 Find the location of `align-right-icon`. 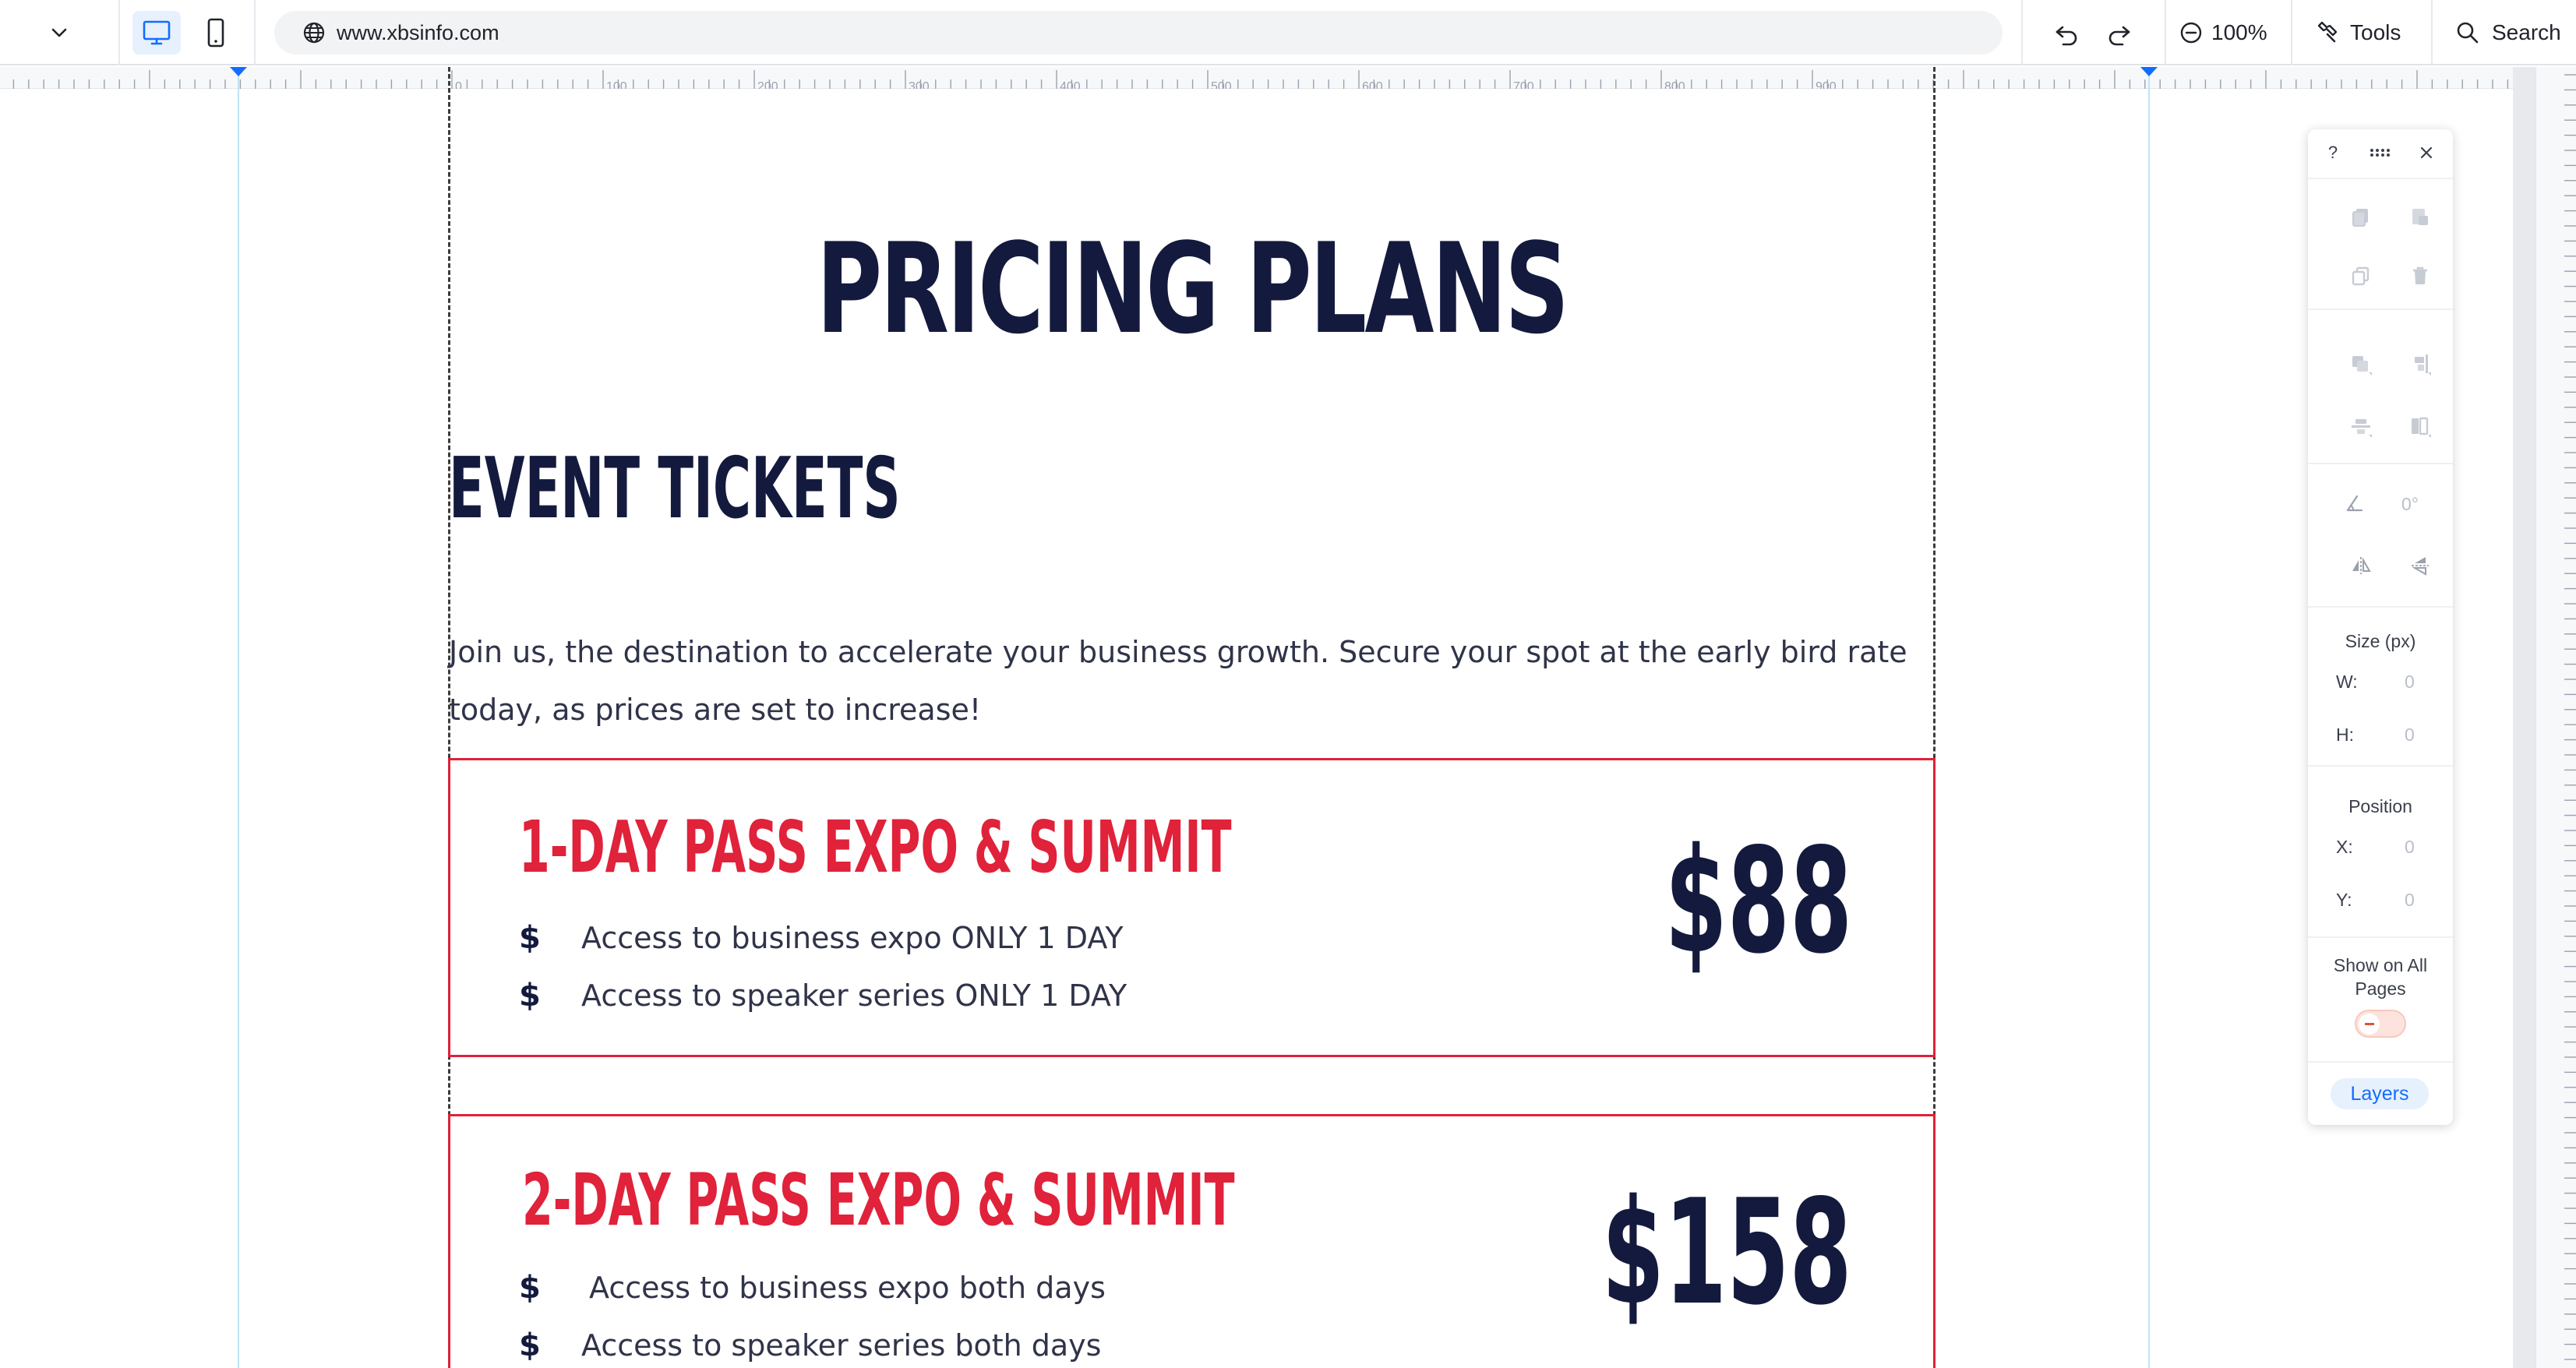

align-right-icon is located at coordinates (2423, 364).